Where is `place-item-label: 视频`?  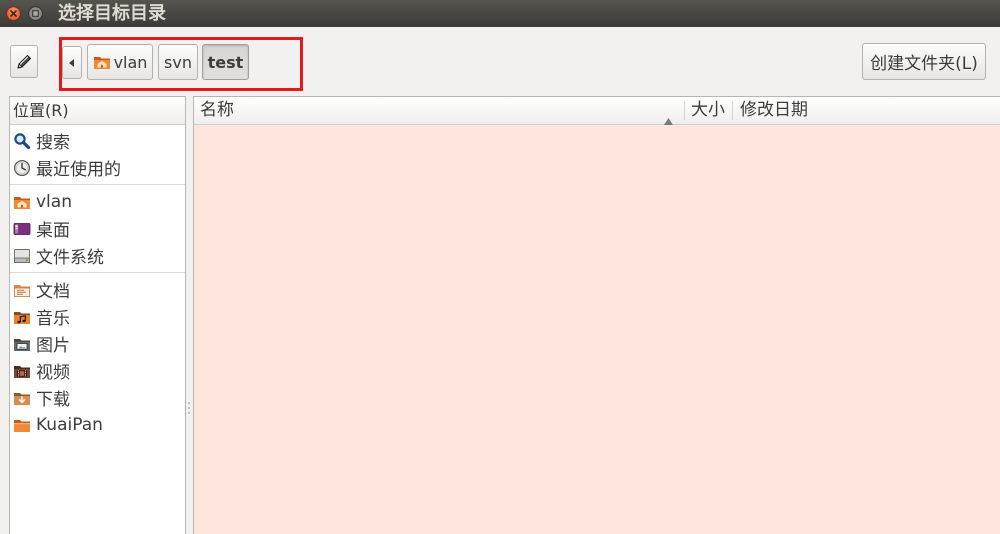
place-item-label: 视频 is located at coordinates (53, 373).